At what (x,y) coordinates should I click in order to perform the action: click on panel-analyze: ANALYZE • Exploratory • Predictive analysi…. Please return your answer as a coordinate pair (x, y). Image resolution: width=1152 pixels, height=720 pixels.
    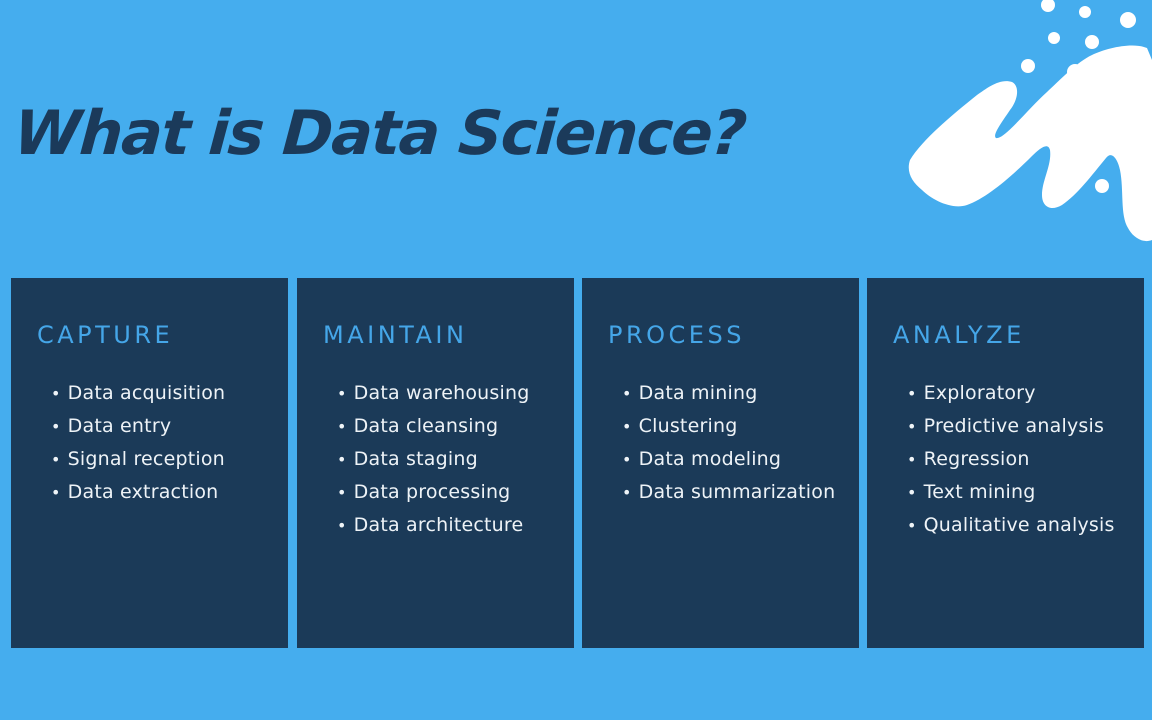
    Looking at the image, I should click on (1005, 463).